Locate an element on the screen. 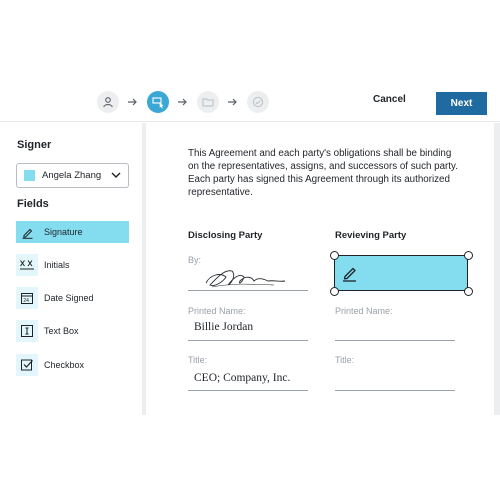 This screenshot has width=500, height=500. place-field-icon is located at coordinates (157, 102).